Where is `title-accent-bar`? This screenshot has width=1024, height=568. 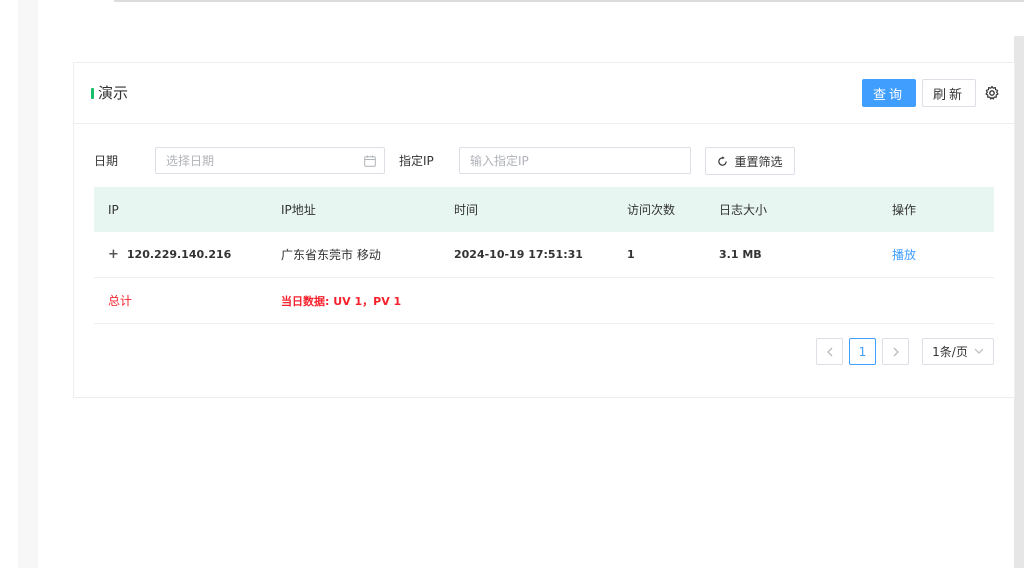
title-accent-bar is located at coordinates (92, 93).